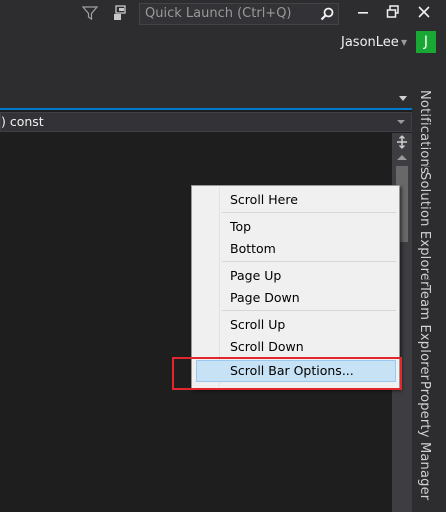 This screenshot has height=512, width=446. Describe the element at coordinates (424, 132) in the screenshot. I see `tab-notifications: Notifications` at that location.